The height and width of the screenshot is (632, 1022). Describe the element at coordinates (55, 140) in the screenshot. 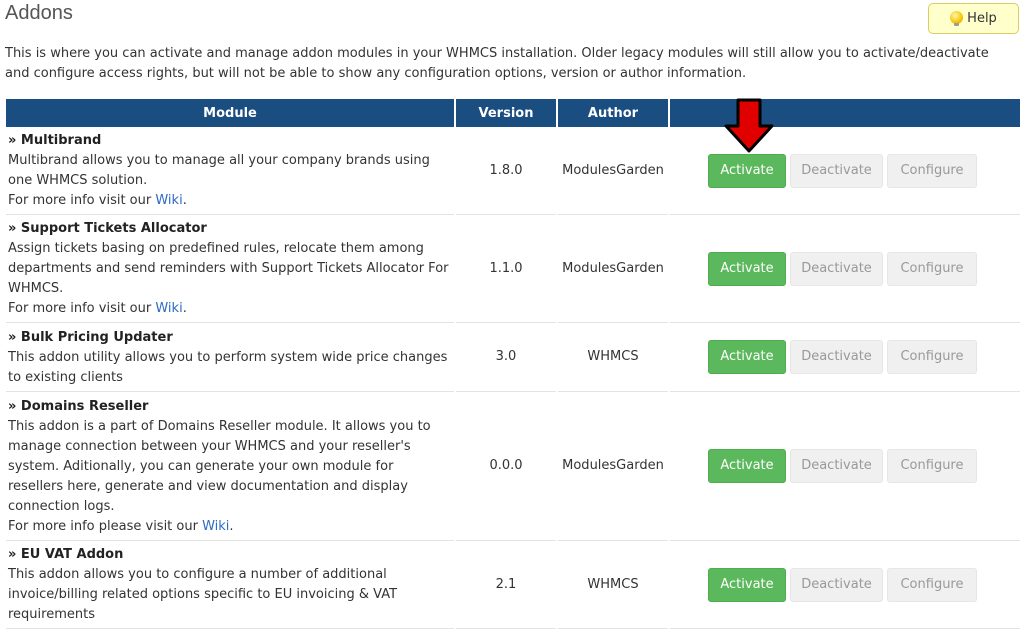

I see `module-name: » Multibrand` at that location.